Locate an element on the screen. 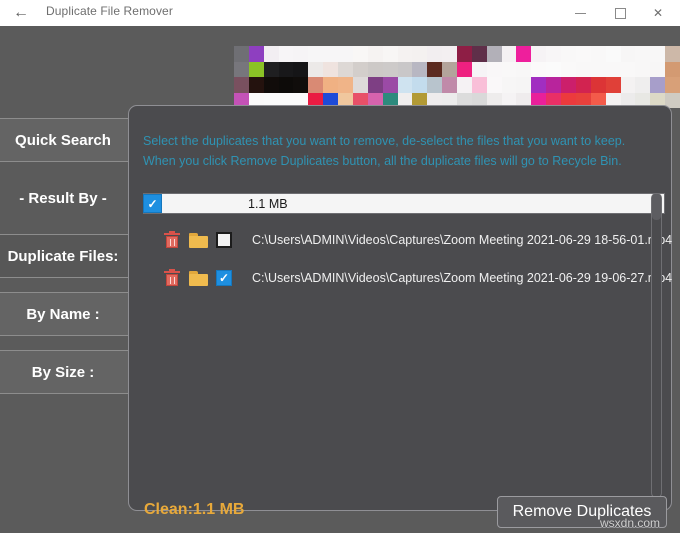 The height and width of the screenshot is (533, 680). file-select-checkbox: ✓ is located at coordinates (224, 278).